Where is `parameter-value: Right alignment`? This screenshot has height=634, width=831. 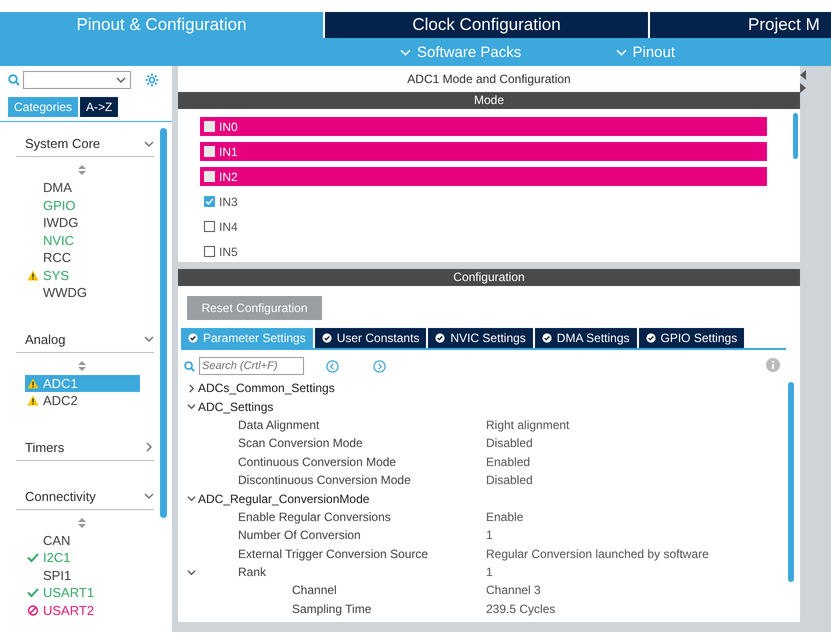 parameter-value: Right alignment is located at coordinates (528, 425).